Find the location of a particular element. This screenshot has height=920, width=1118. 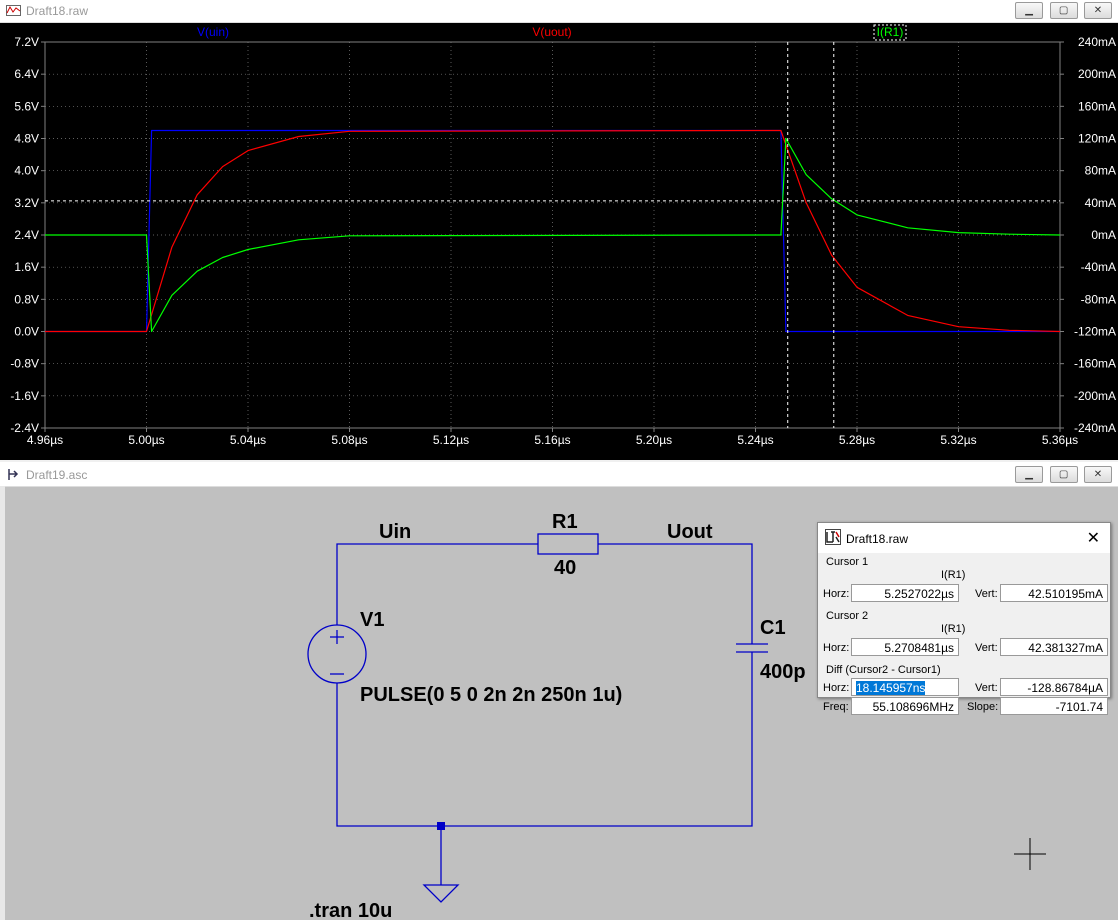

x-tick-label: 5.24µs is located at coordinates (755, 440).